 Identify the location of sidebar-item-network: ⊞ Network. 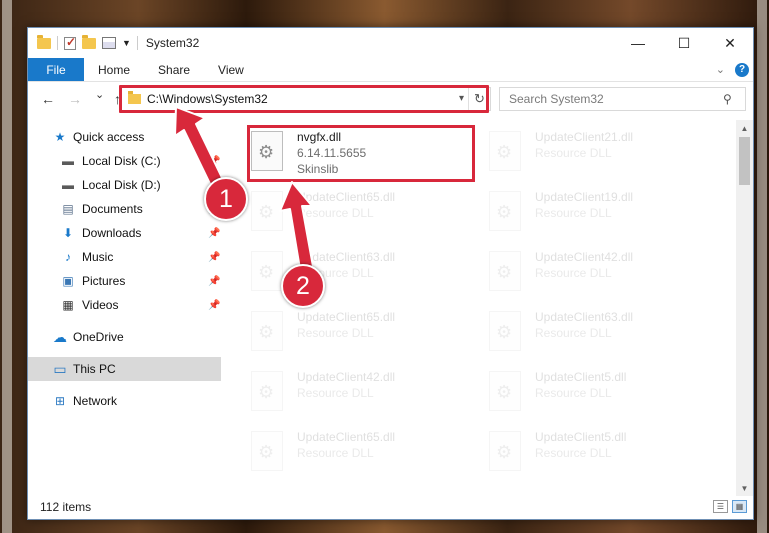
(124, 401).